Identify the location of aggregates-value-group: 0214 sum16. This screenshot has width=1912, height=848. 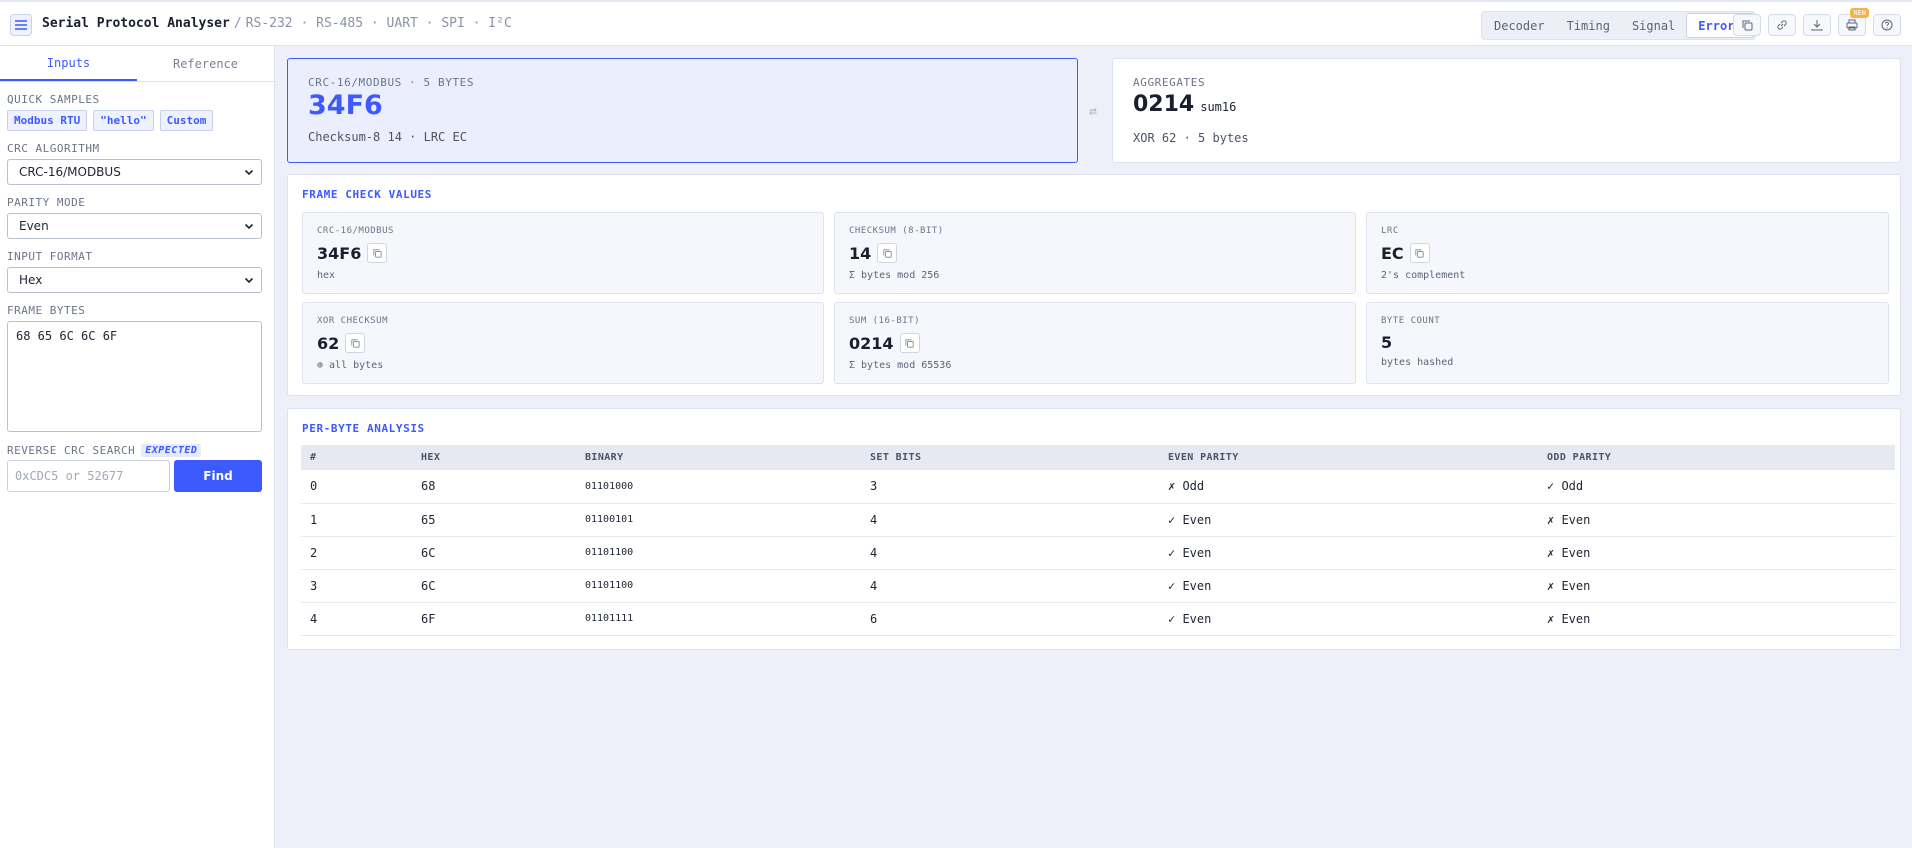
(1184, 104).